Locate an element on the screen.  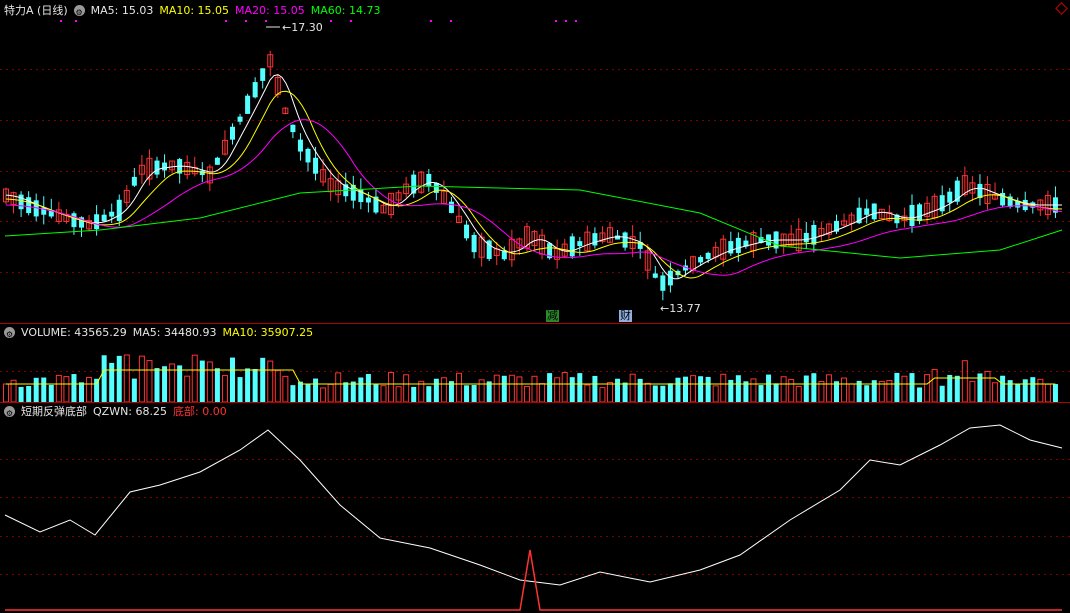
qzwn-label: QZWN: 68.25 is located at coordinates (130, 411).